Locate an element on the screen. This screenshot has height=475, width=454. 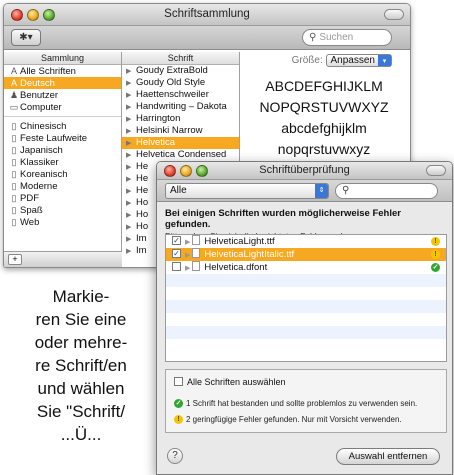
collection-item: ▯ PDF is located at coordinates (62, 198).